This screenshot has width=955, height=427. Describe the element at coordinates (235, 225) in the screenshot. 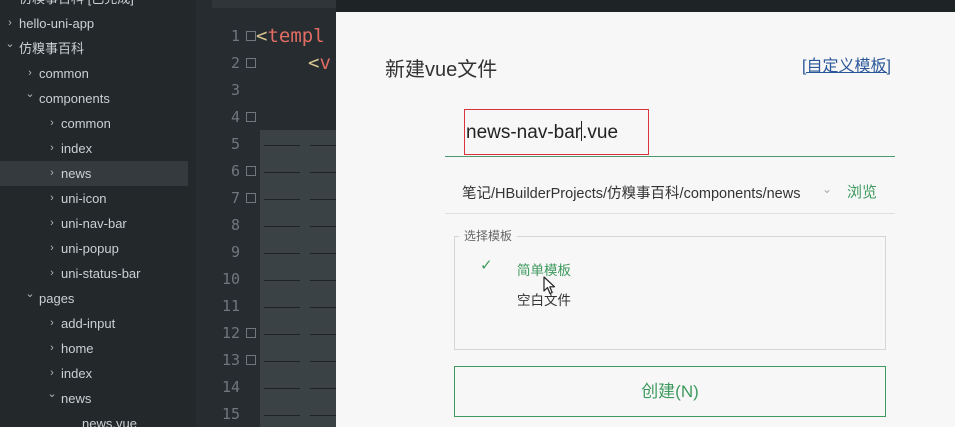

I see `line-number: 8` at that location.